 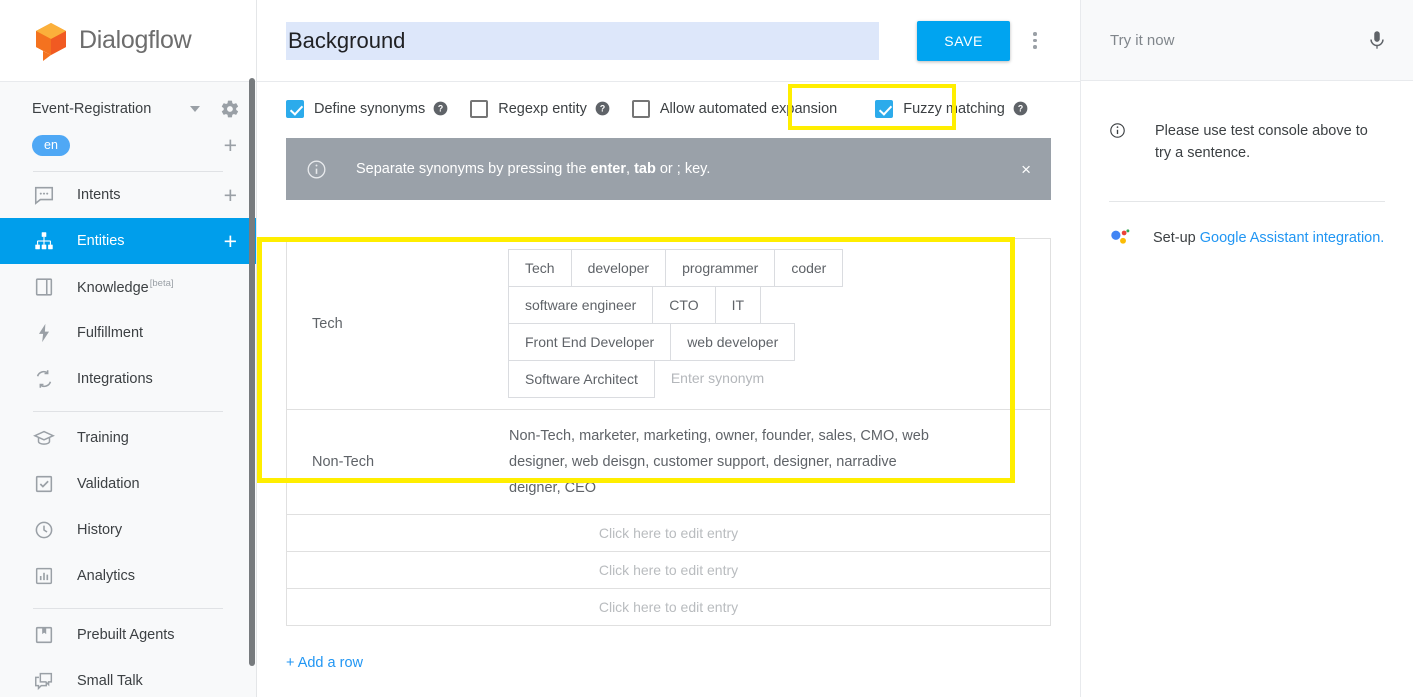 What do you see at coordinates (44, 635) in the screenshot?
I see `prebuilt-agents-icon` at bounding box center [44, 635].